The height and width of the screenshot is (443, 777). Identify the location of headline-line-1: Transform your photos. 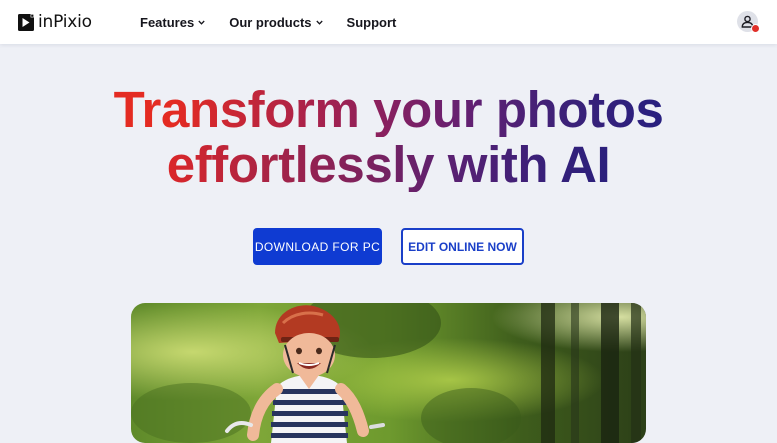
(388, 109).